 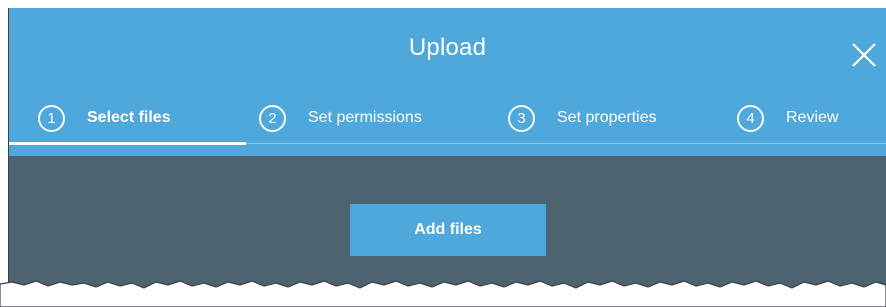 What do you see at coordinates (272, 118) in the screenshot?
I see `step-number: 2` at bounding box center [272, 118].